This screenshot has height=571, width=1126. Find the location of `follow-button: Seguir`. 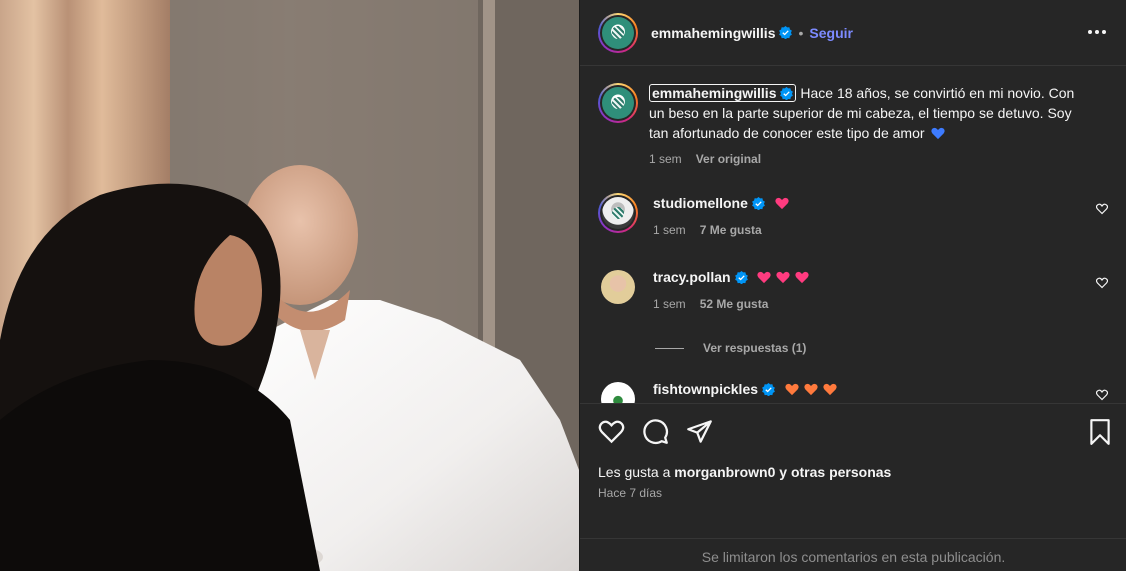

follow-button: Seguir is located at coordinates (831, 33).